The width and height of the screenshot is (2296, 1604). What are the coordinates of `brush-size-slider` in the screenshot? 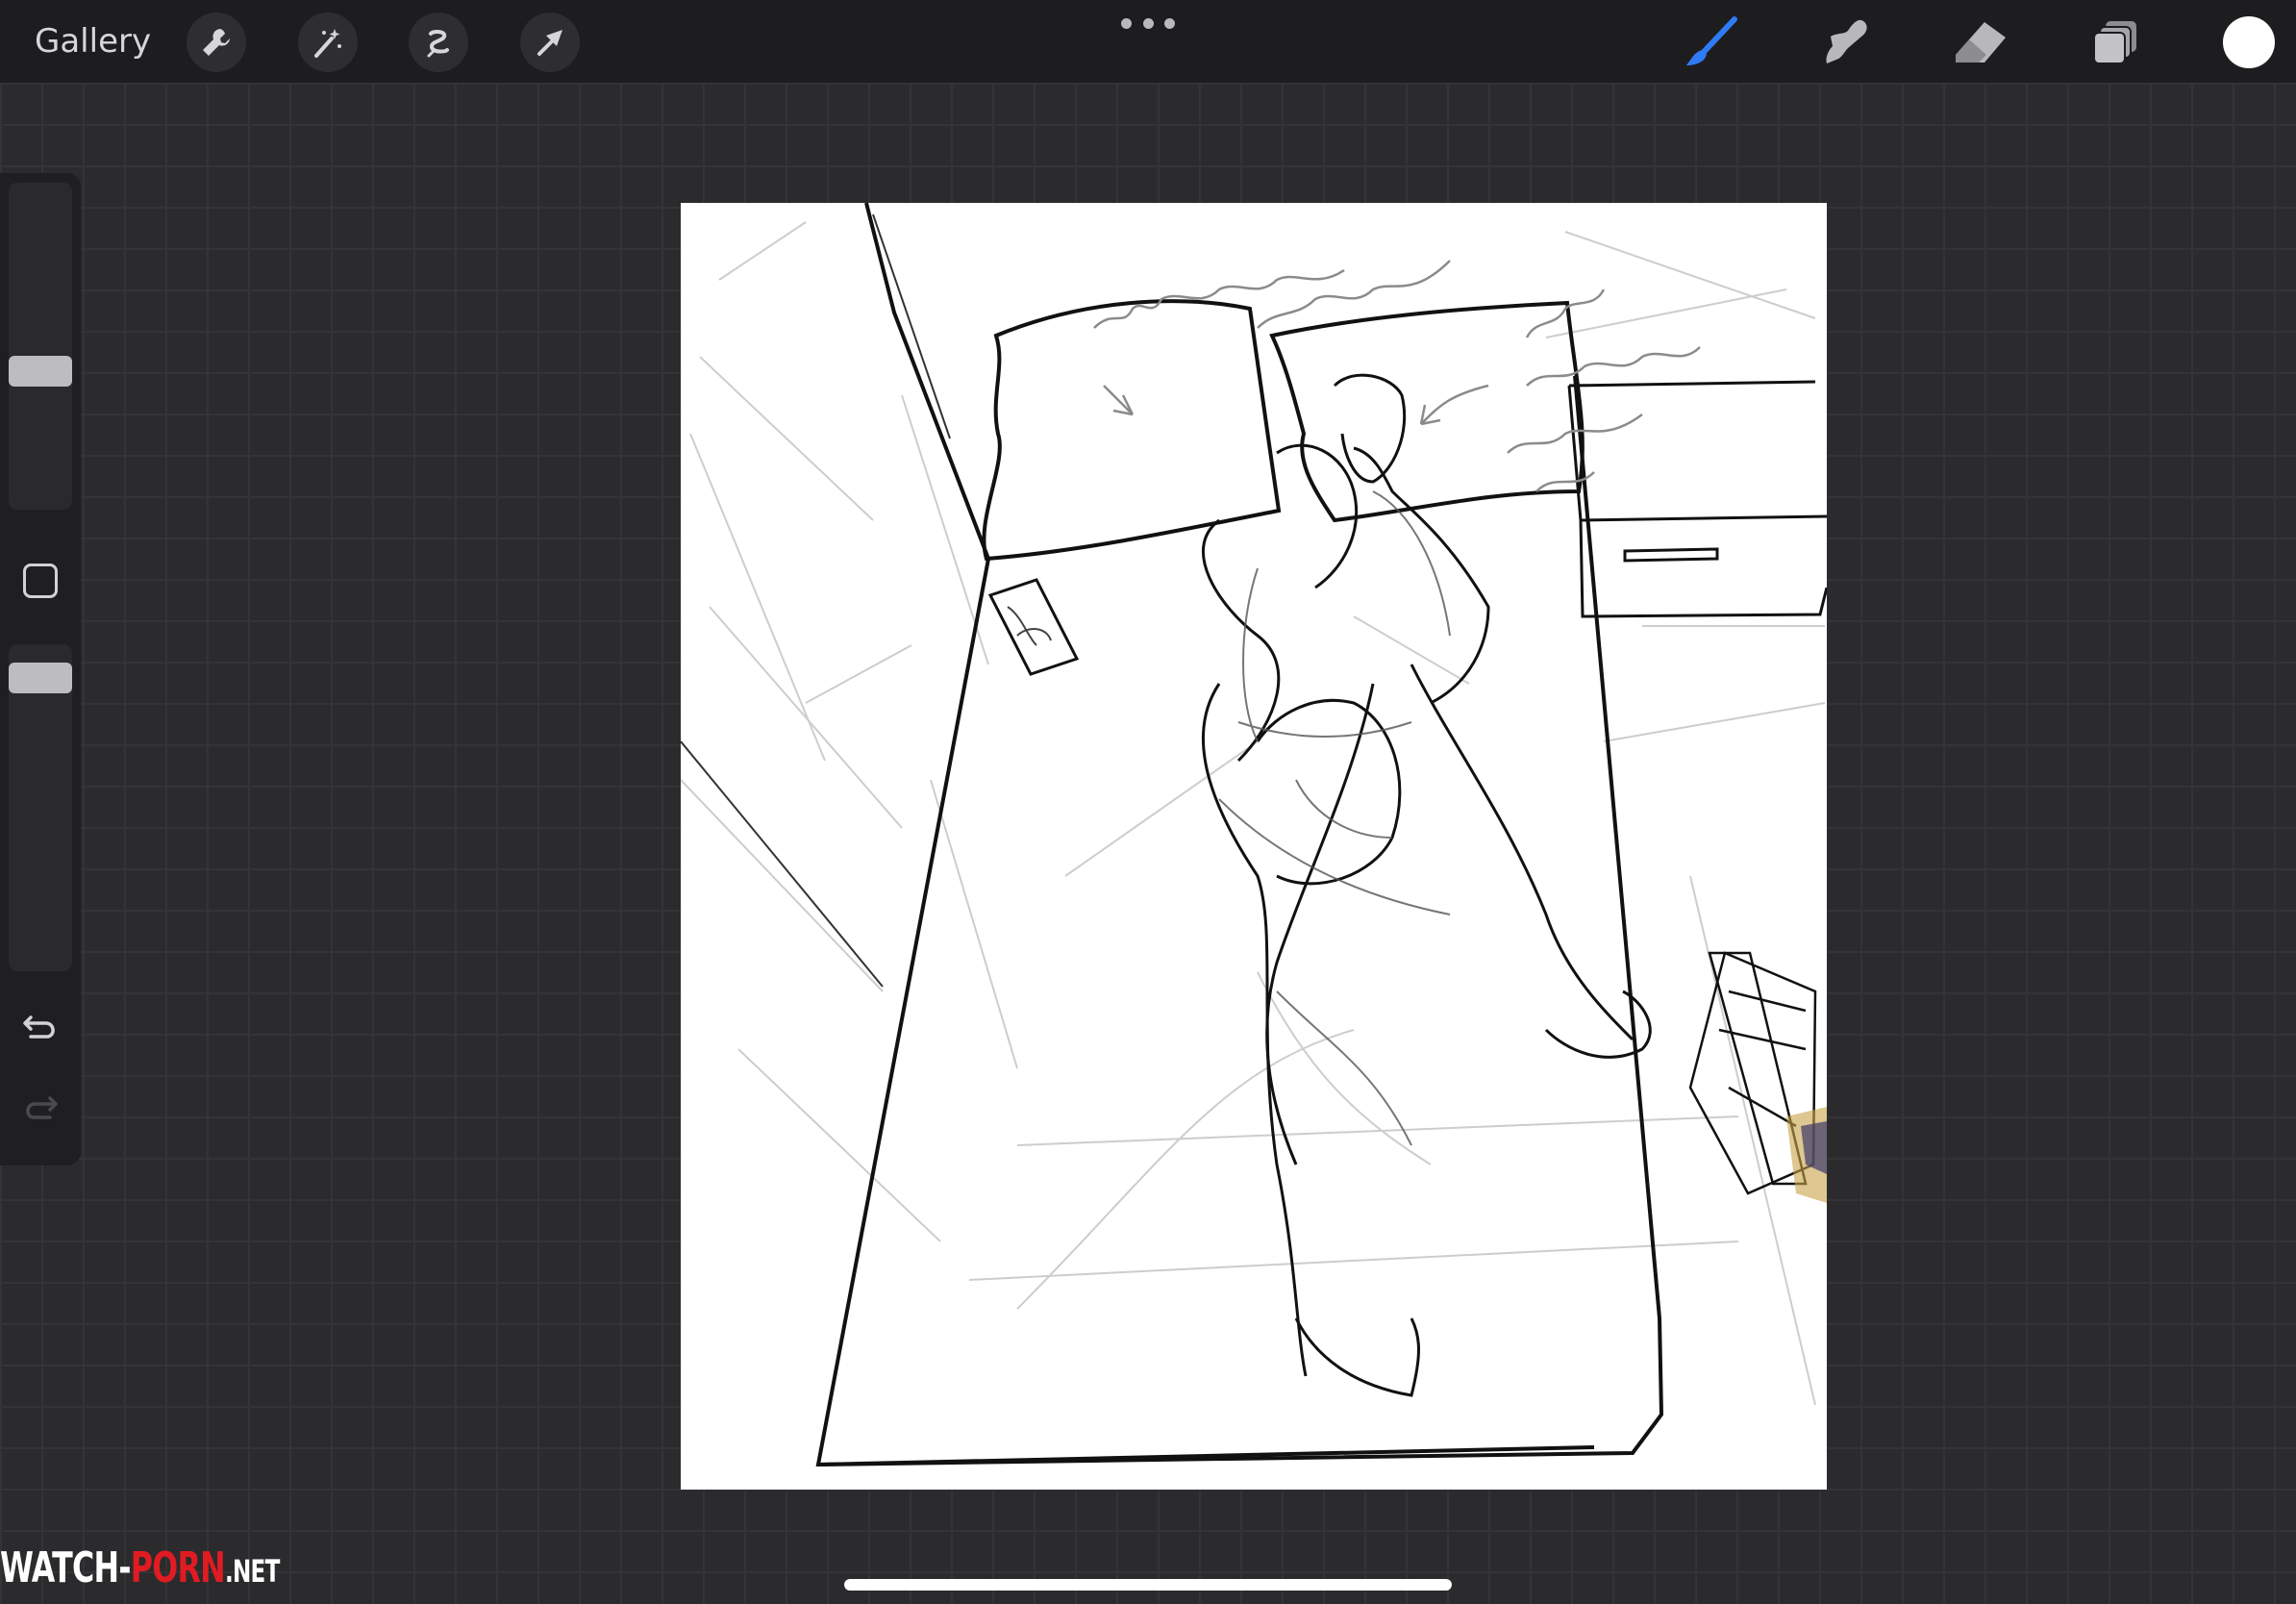 It's located at (40, 346).